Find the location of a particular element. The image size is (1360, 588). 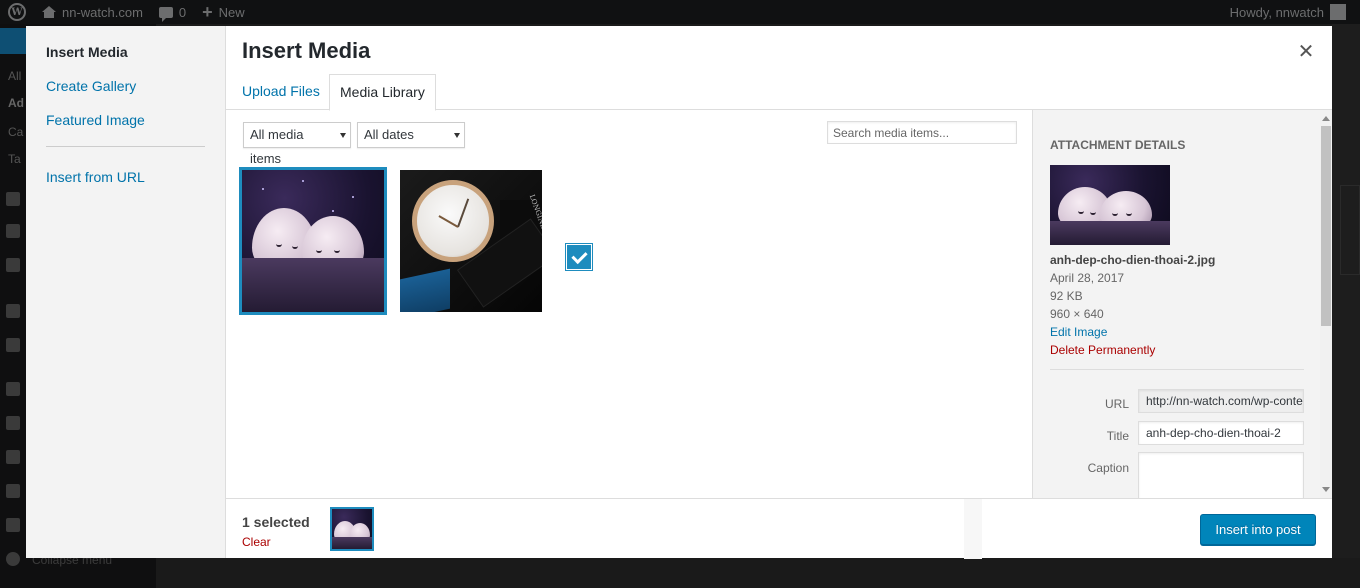

page-background-footer is located at coordinates (758, 573).